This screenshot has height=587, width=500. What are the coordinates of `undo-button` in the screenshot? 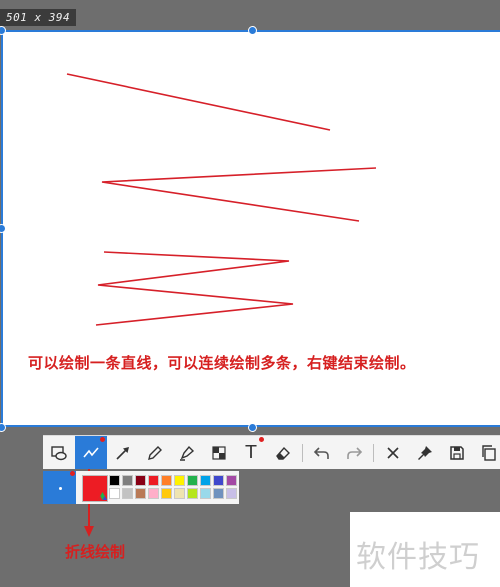 It's located at (322, 452).